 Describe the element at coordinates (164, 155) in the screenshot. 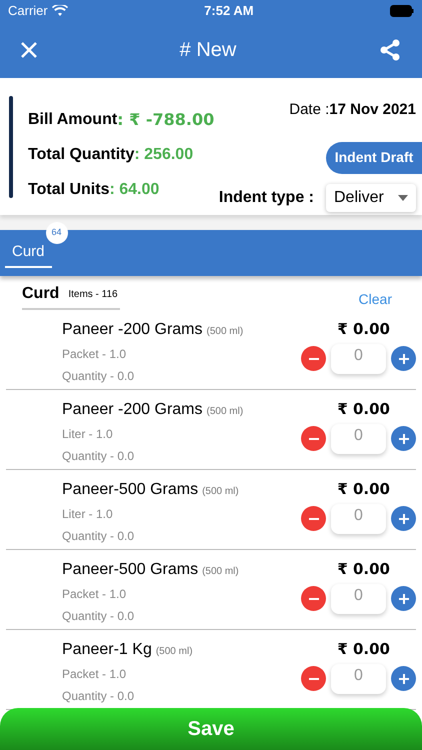

I see `total-quantity-value: : 256.00` at that location.